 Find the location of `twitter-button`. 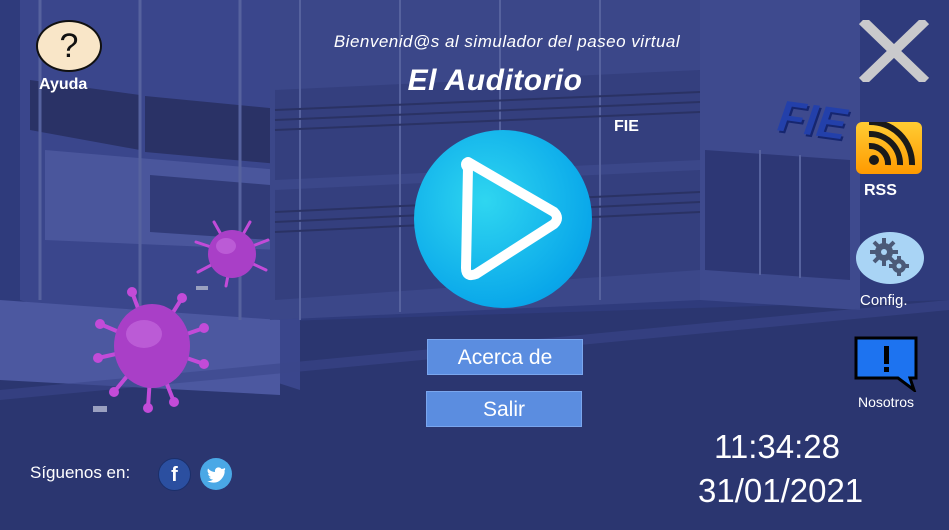

twitter-button is located at coordinates (216, 474).